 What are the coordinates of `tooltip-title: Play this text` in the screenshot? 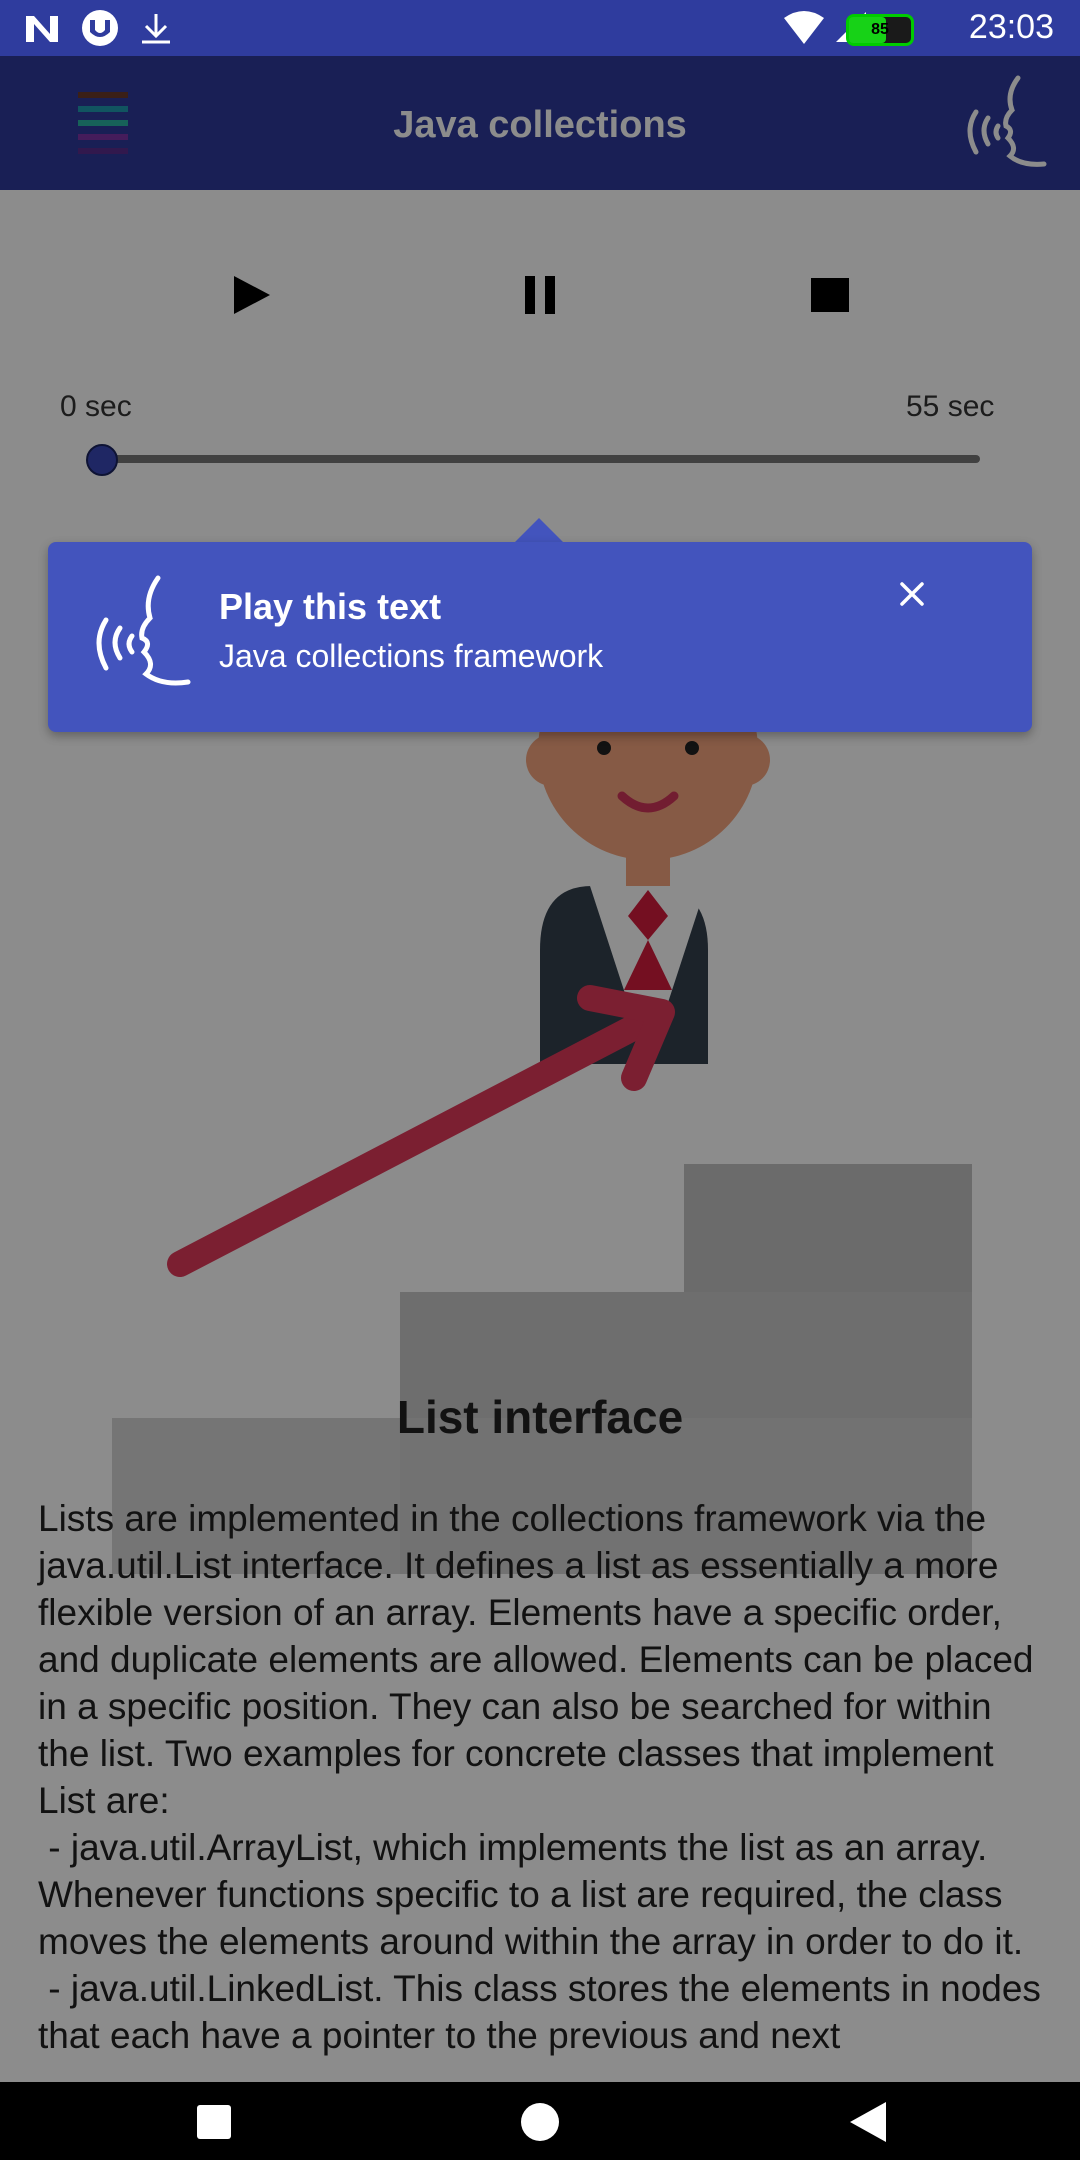 It's located at (330, 606).